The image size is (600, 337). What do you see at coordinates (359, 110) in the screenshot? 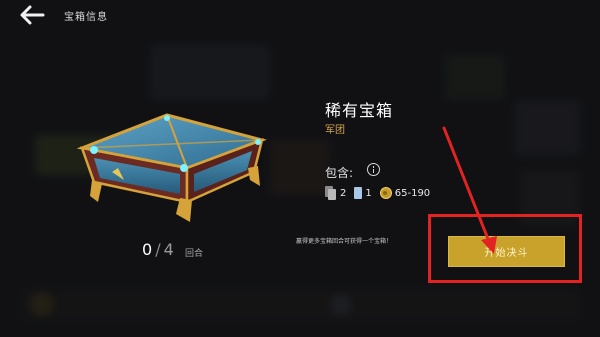
I see `chest-name: 稀有宝箱` at bounding box center [359, 110].